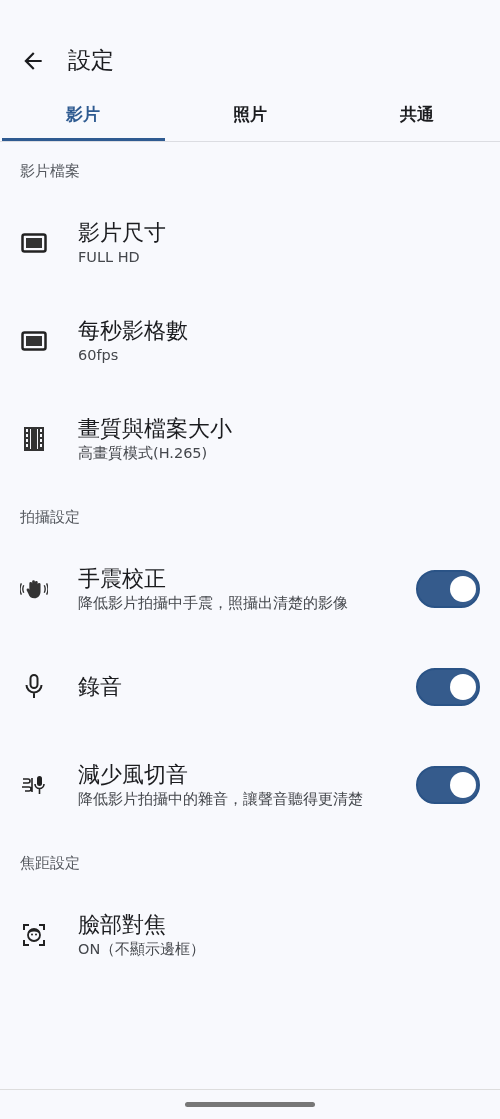  I want to click on hand-icon, so click(34, 589).